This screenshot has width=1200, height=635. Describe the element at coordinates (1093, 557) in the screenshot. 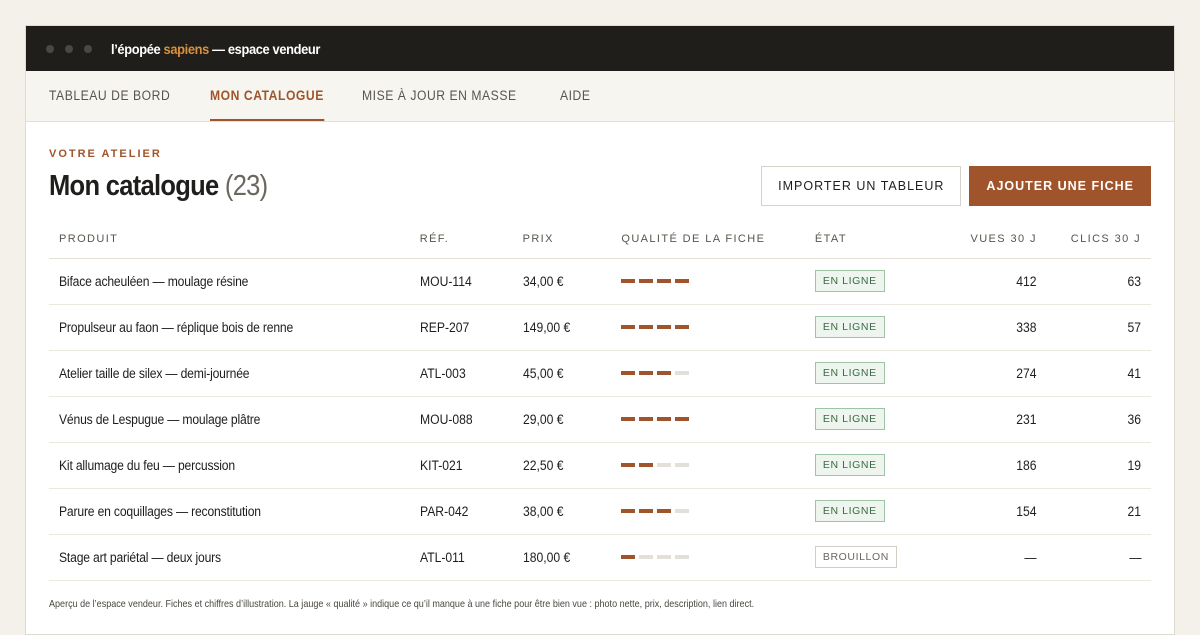

I see `clicks-30d: —` at that location.